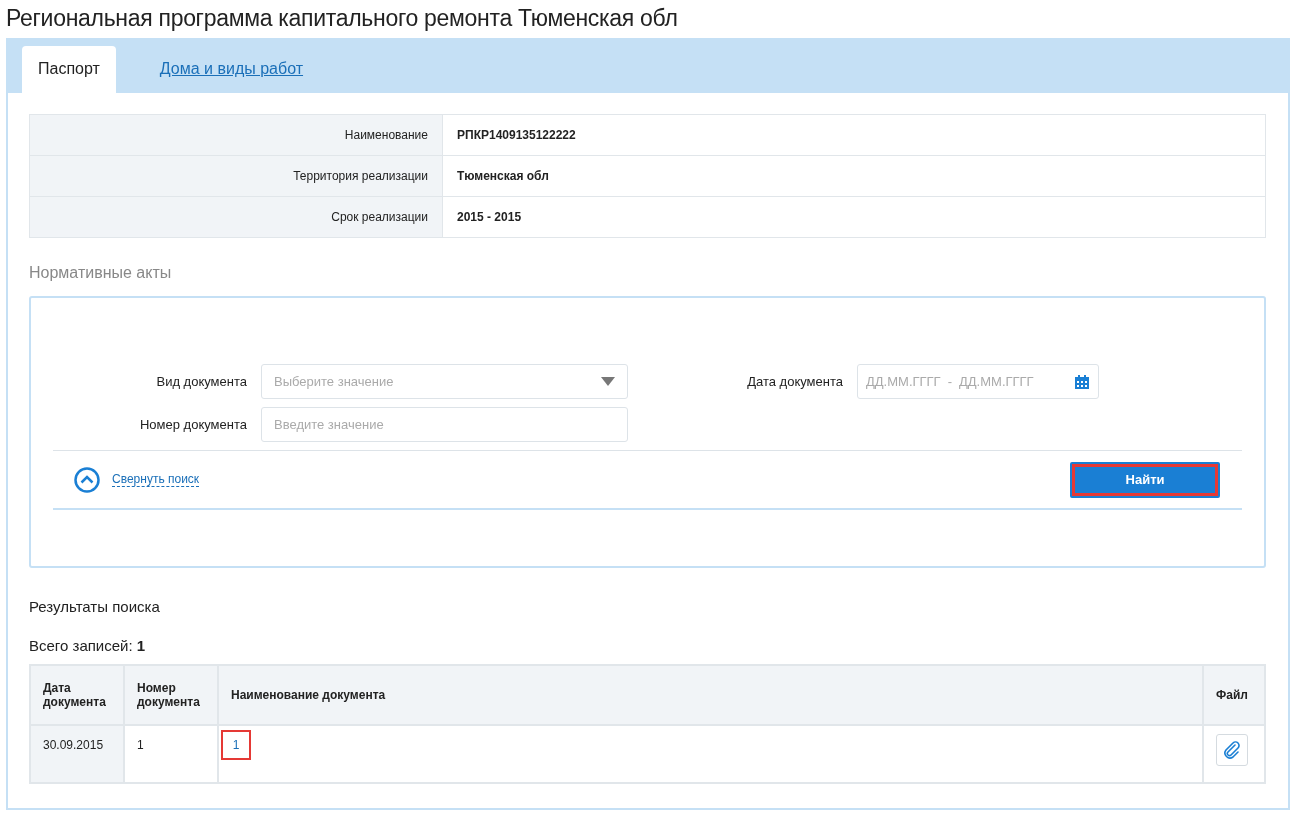 Image resolution: width=1297 pixels, height=822 pixels. What do you see at coordinates (444, 424) in the screenshot?
I see `input-field: Введите значение` at bounding box center [444, 424].